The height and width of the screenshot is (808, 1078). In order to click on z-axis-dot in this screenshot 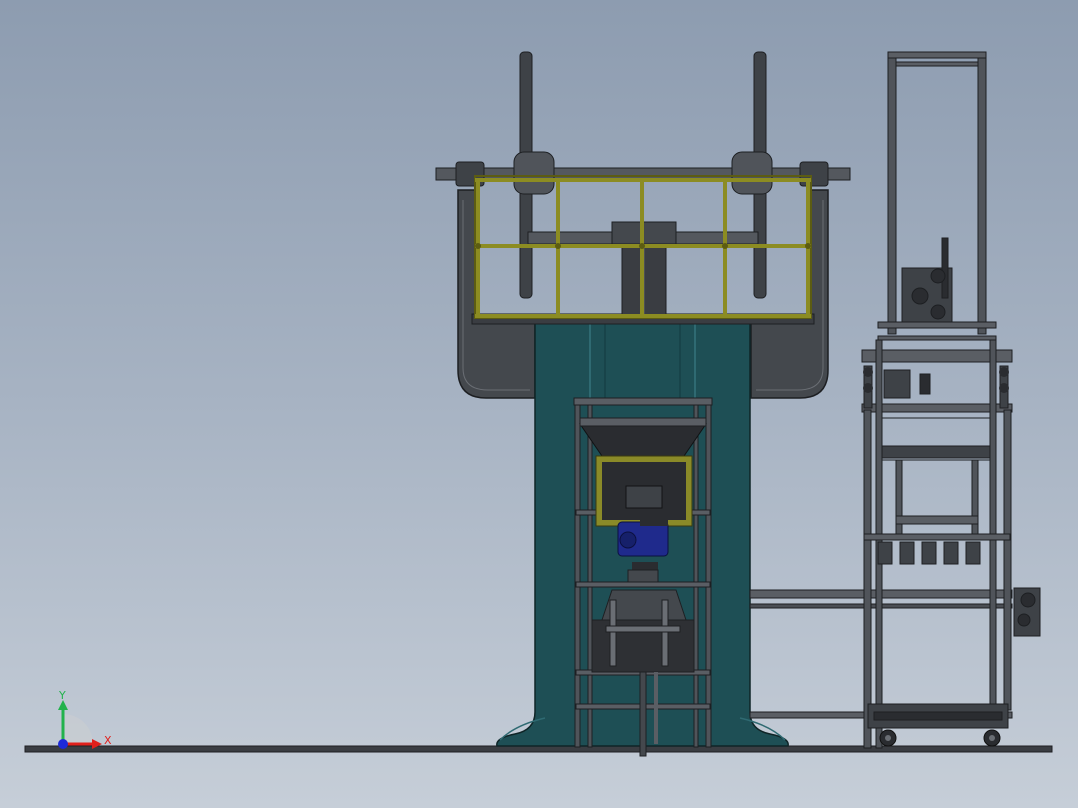, I will do `click(63, 744)`.